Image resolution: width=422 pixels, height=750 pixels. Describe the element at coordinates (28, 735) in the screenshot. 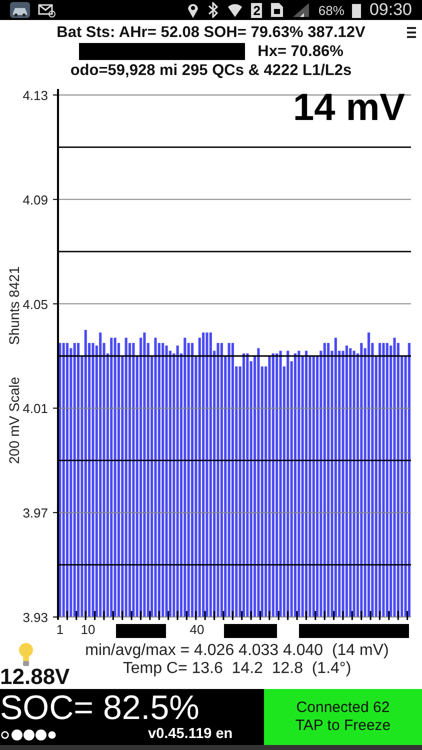

I see `dots-icon` at that location.